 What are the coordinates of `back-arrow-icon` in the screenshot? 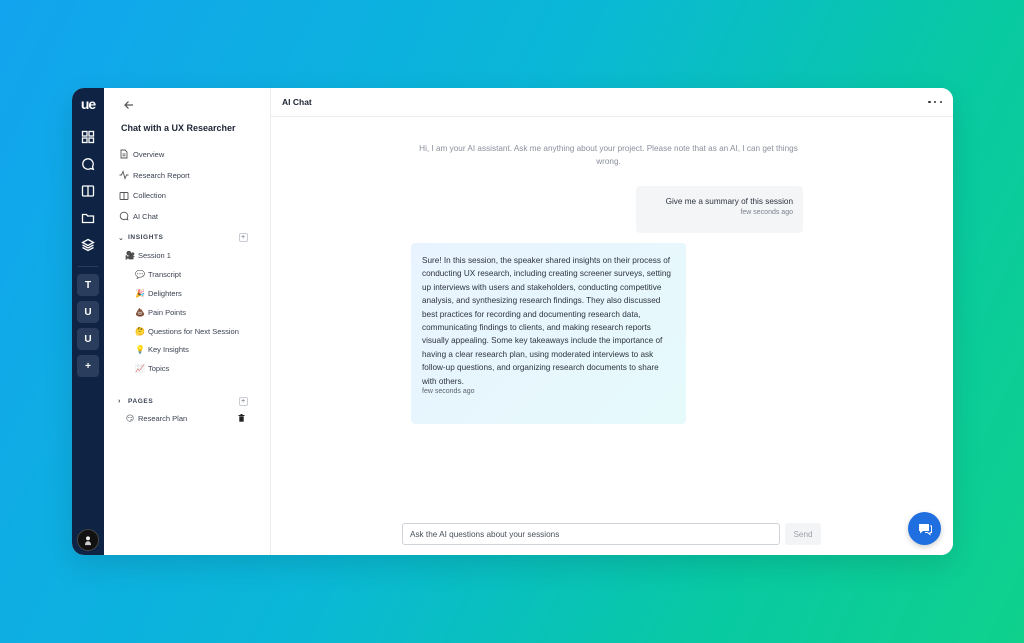 It's located at (129, 105).